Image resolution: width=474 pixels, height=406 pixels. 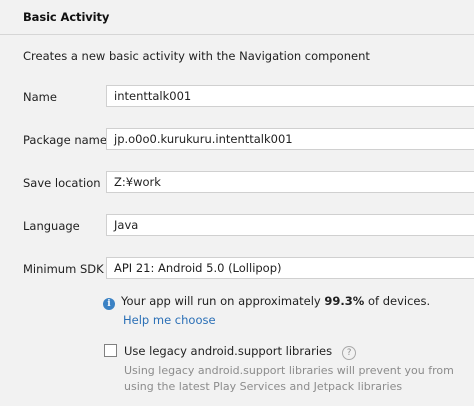 What do you see at coordinates (109, 304) in the screenshot?
I see `info-icon: i` at bounding box center [109, 304].